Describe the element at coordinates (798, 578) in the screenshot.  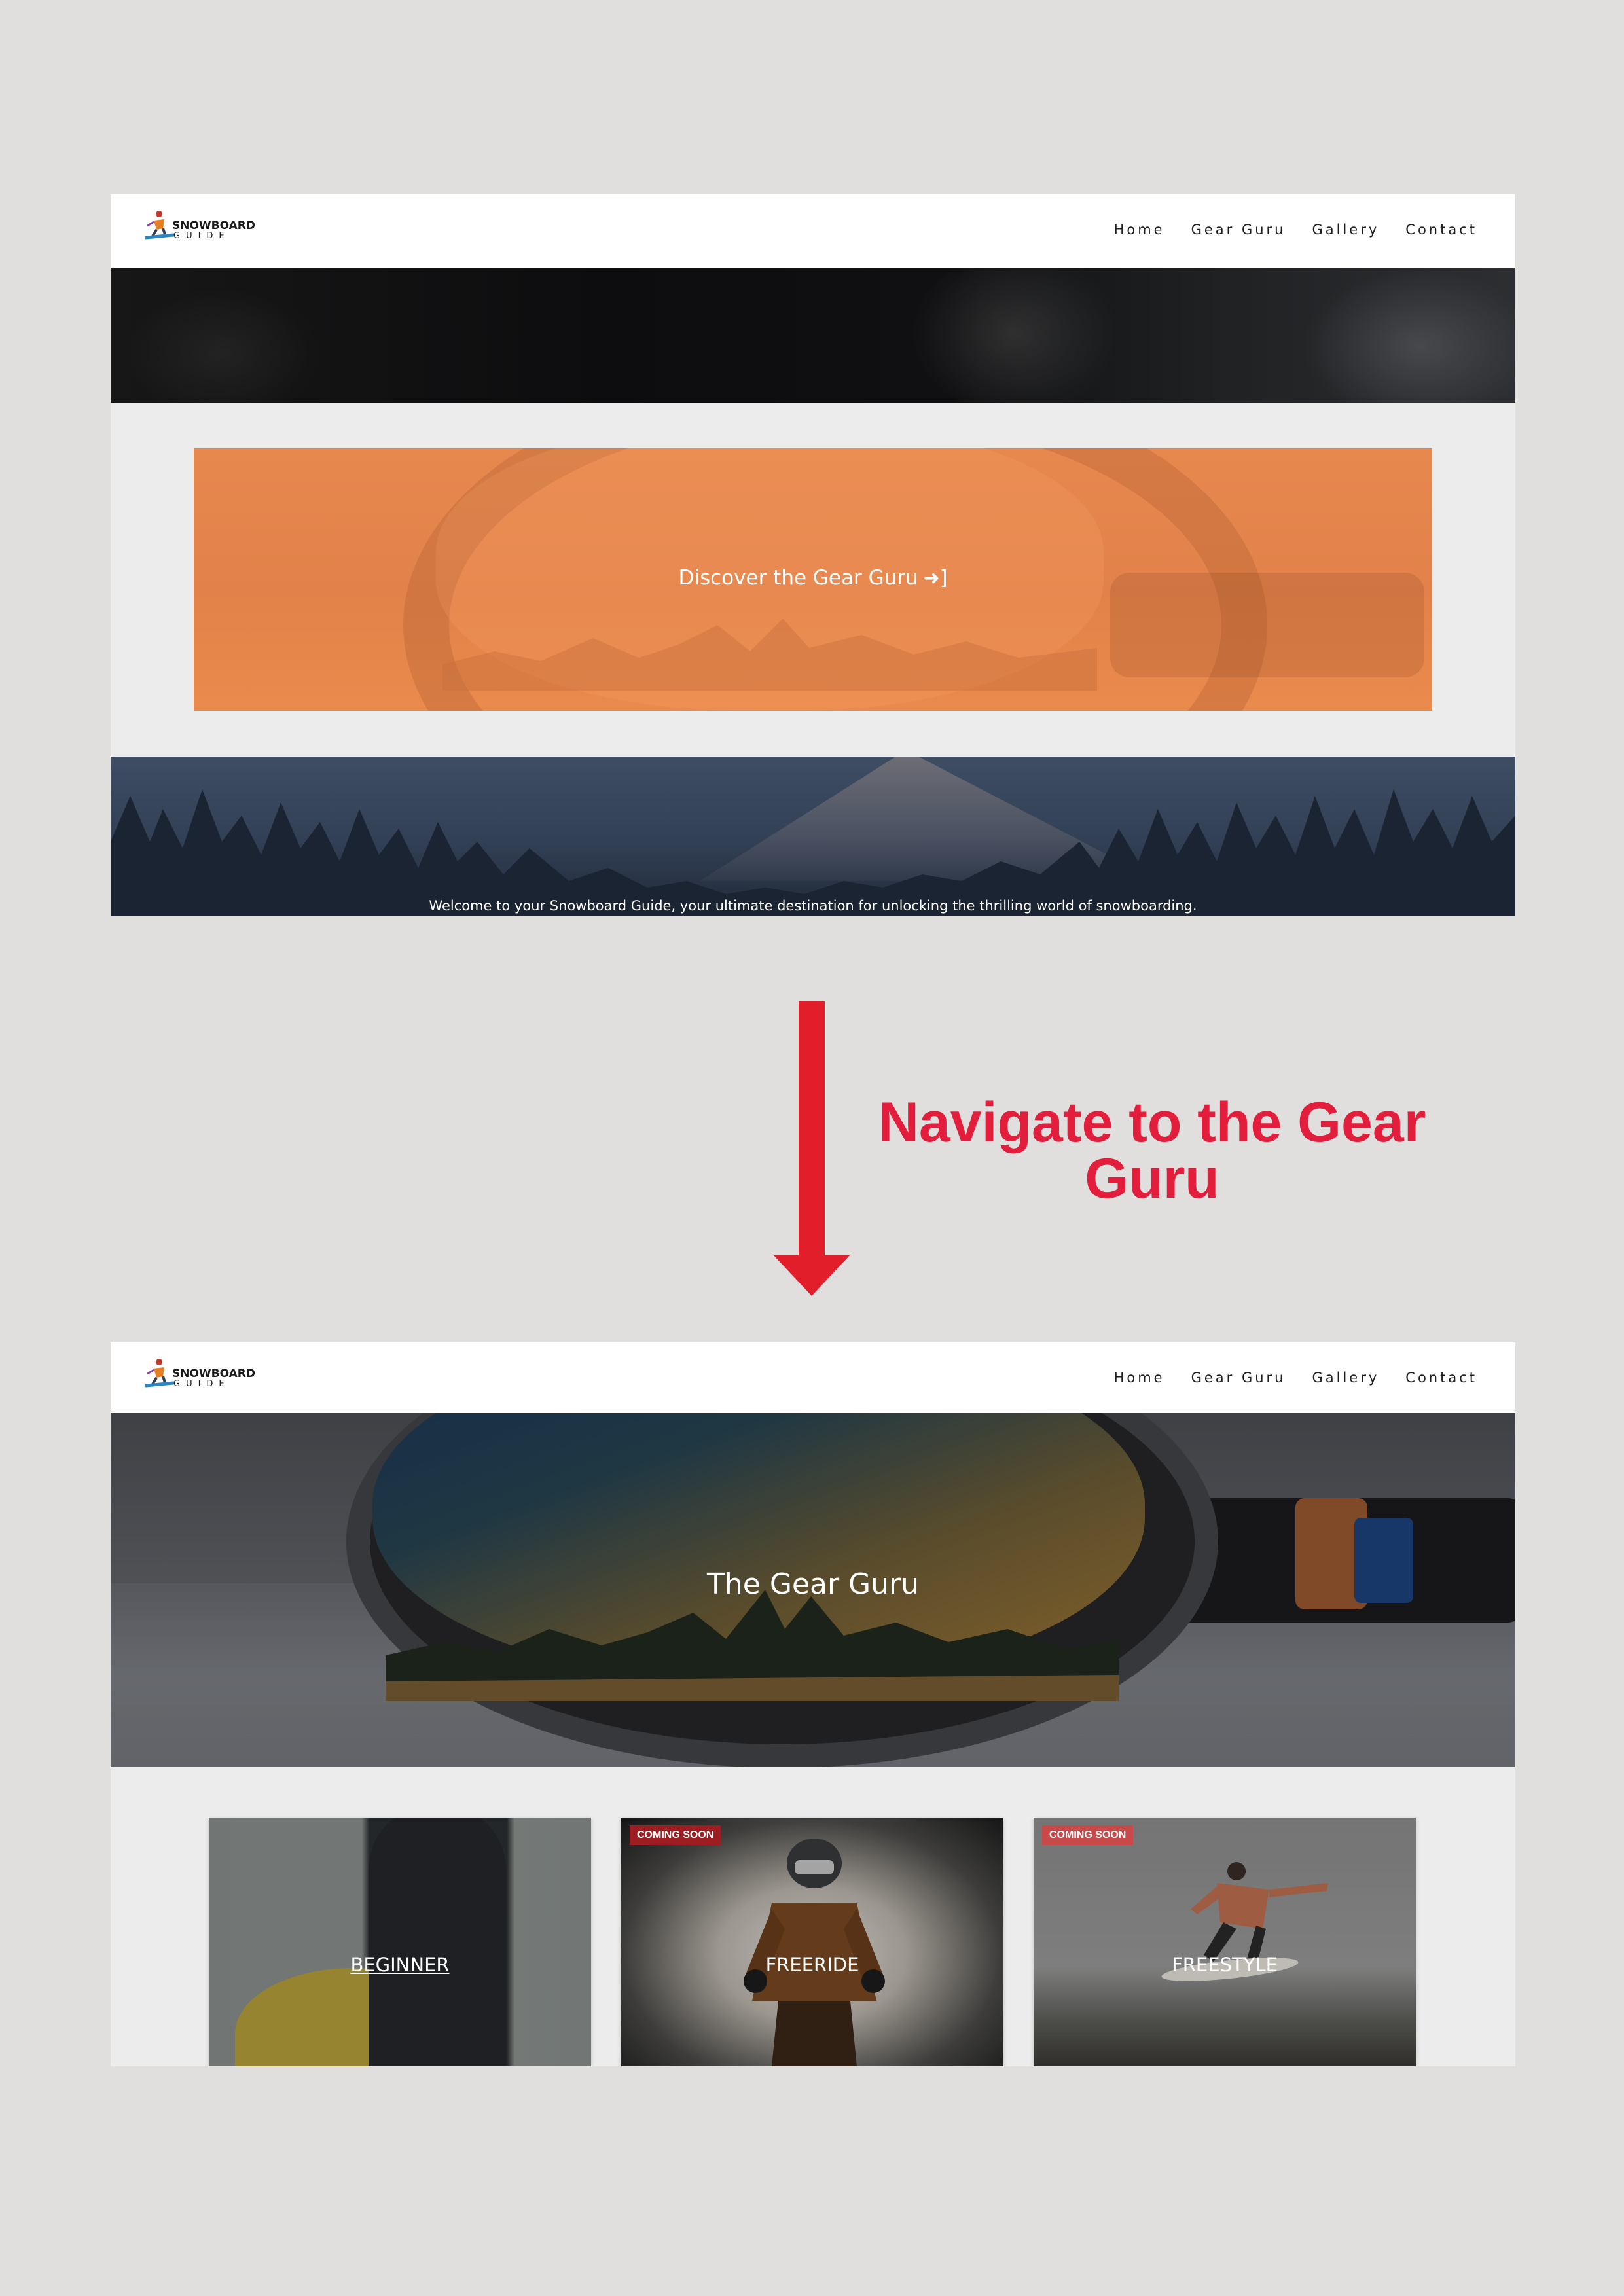
I see `cta-label: Discover the Gear Guru` at that location.